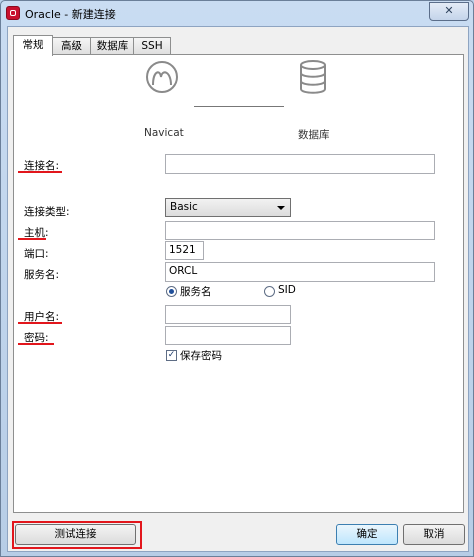  Describe the element at coordinates (269, 291) in the screenshot. I see `sid-radio` at that location.